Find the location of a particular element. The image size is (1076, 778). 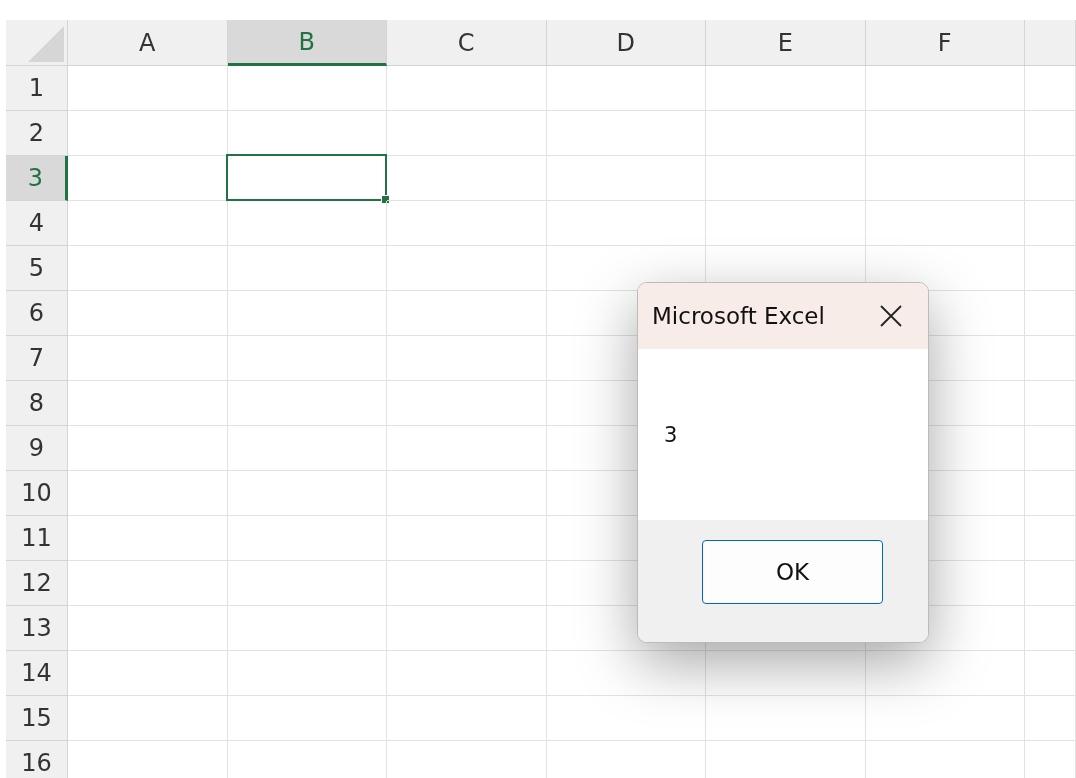

row-header: 10 is located at coordinates (37, 493).